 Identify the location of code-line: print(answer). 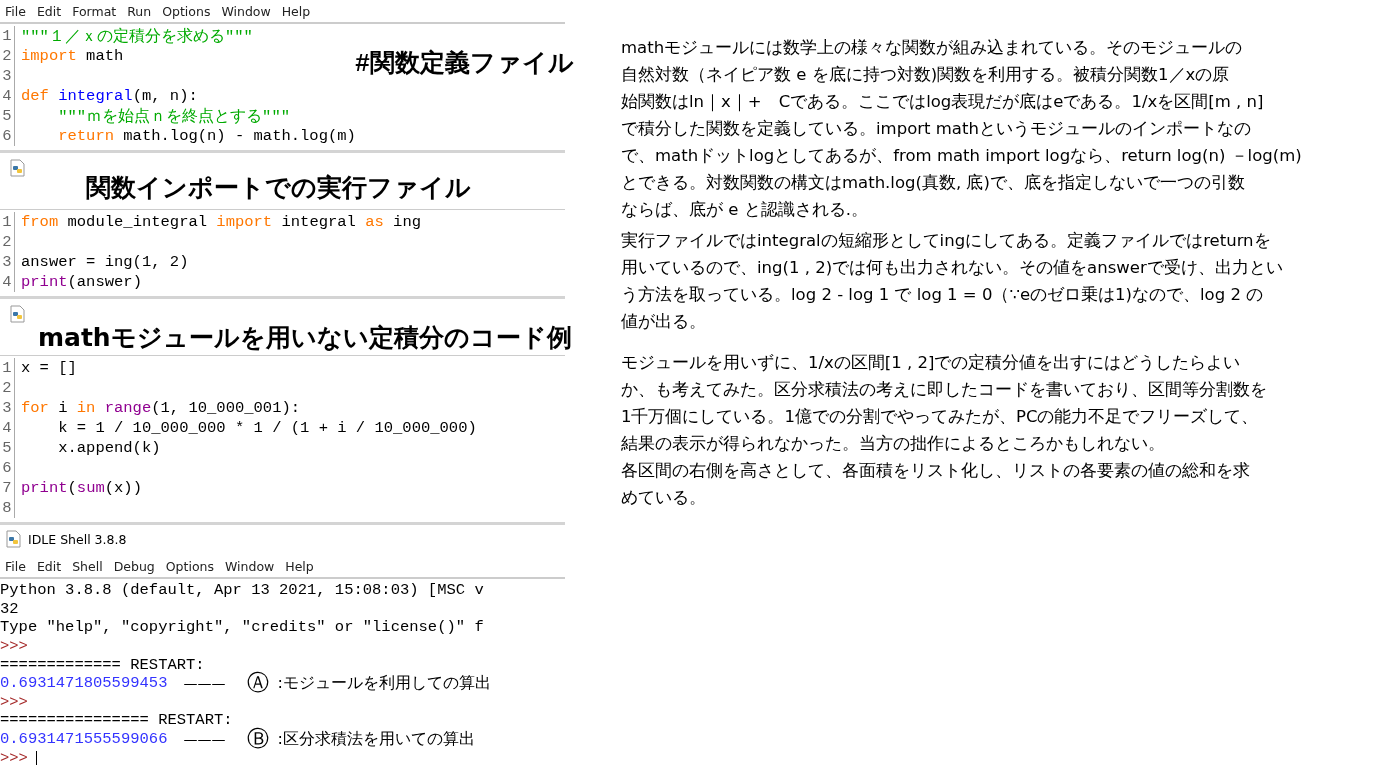
(81, 282).